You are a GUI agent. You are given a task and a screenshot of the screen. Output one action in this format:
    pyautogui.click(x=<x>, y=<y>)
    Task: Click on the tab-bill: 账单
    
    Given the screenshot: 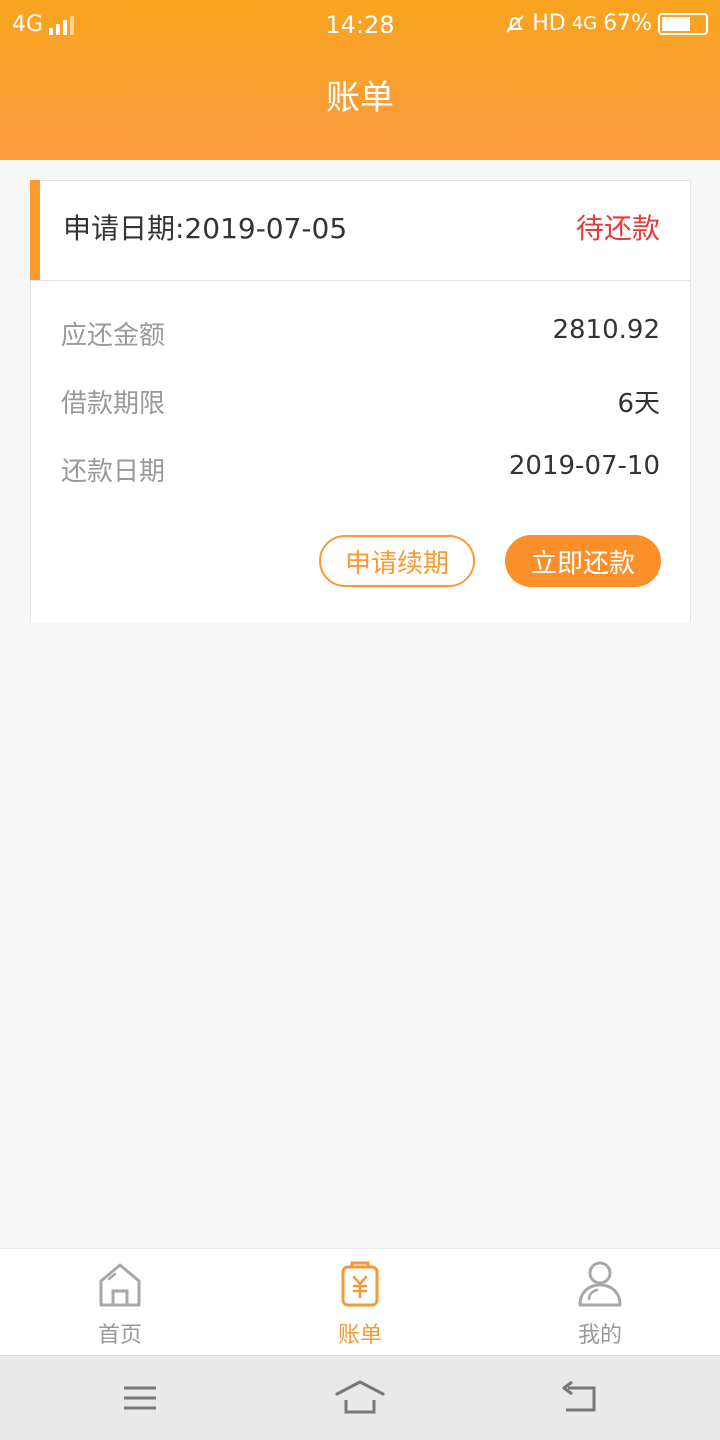 What is the action you would take?
    pyautogui.click(x=360, y=1302)
    